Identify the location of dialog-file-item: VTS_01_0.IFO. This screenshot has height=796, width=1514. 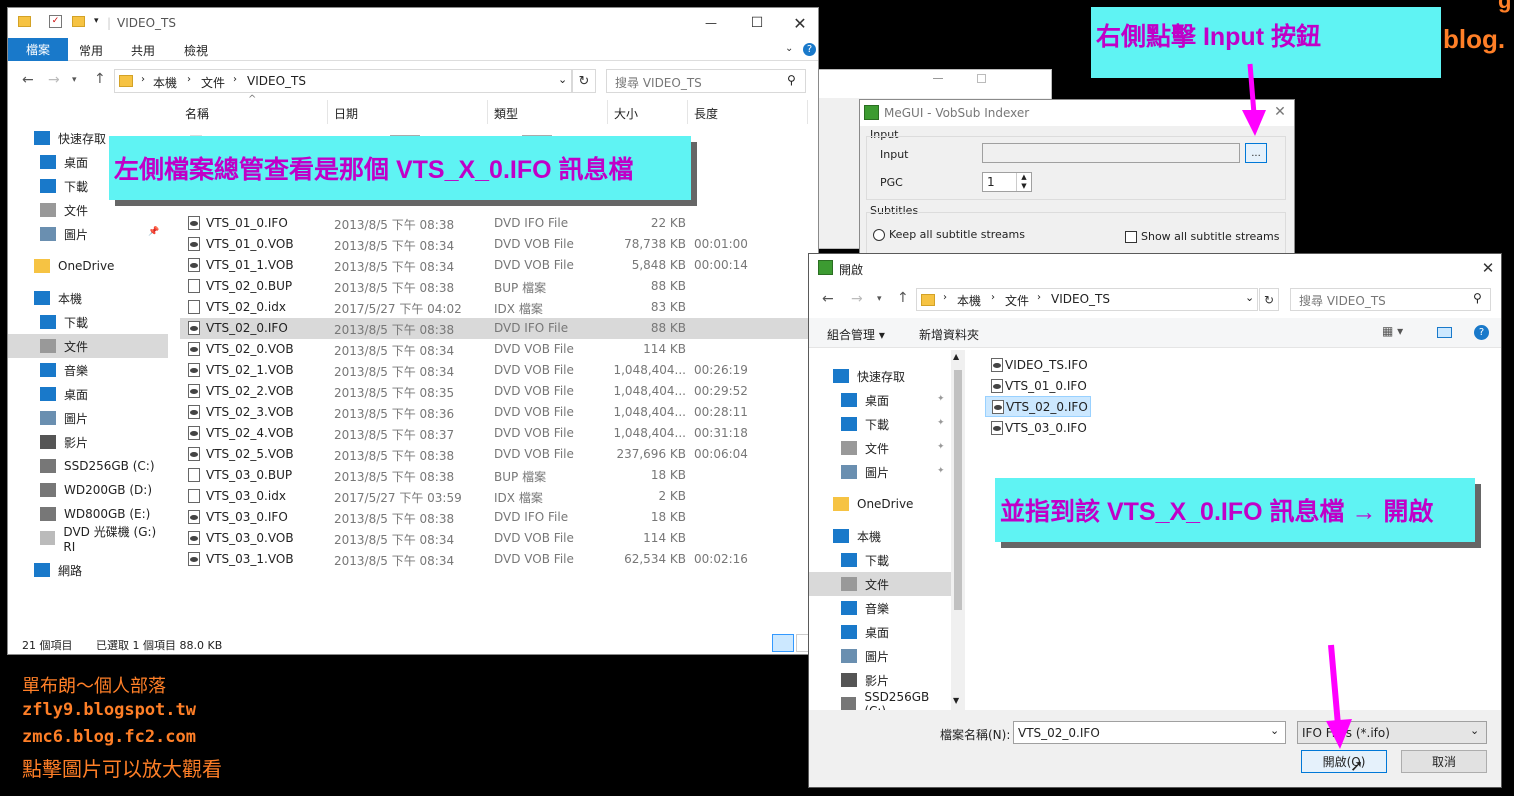
(1085, 385).